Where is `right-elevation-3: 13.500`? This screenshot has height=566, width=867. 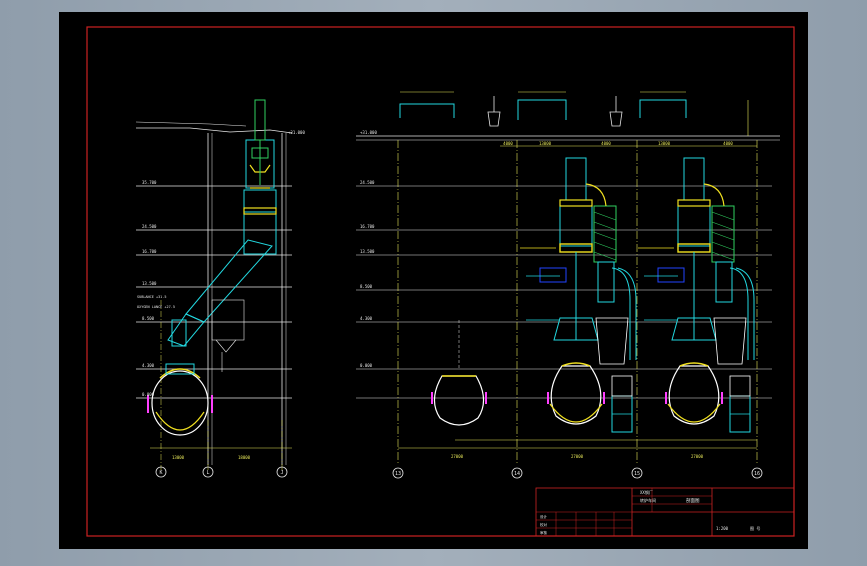
right-elevation-3: 13.500 is located at coordinates (367, 251).